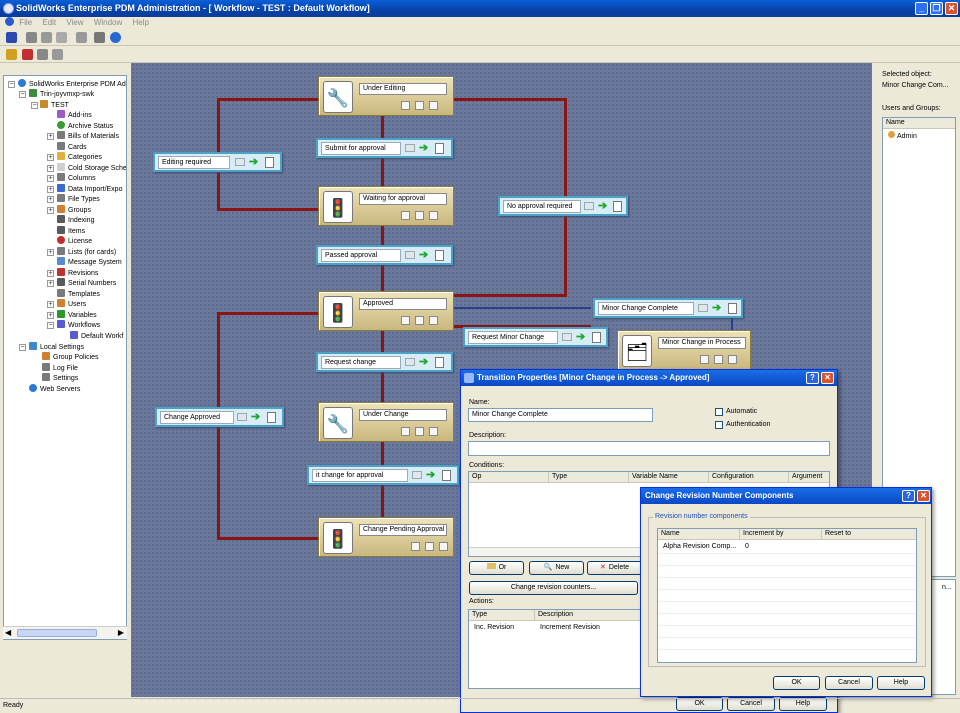 This screenshot has width=960, height=713. I want to click on tree-item-root: SolidWorks Enterprise PDM Ad, so click(72, 84).